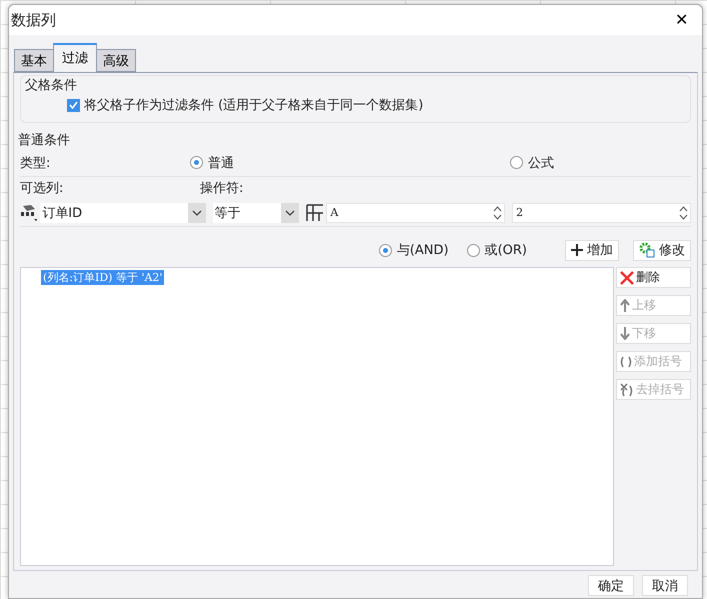 Image resolution: width=707 pixels, height=599 pixels. I want to click on ok-button: 确定, so click(611, 585).